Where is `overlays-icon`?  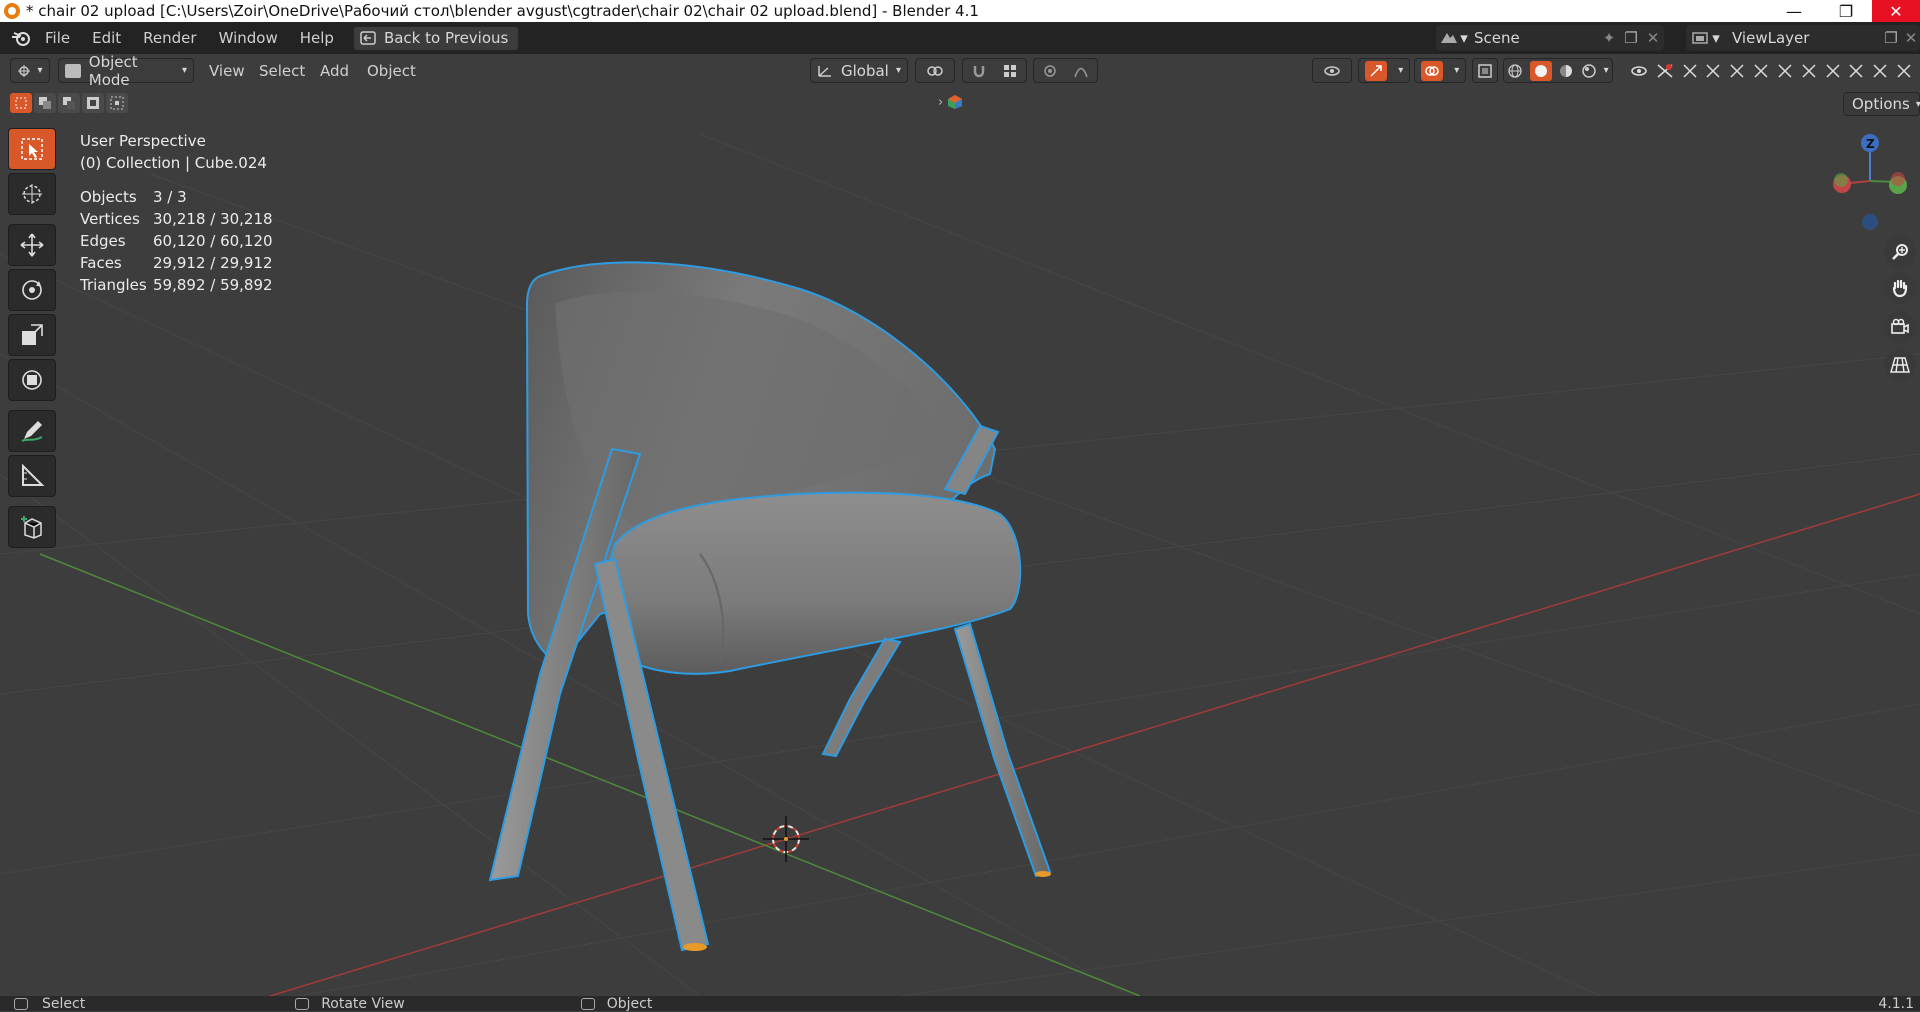
overlays-icon is located at coordinates (1431, 70).